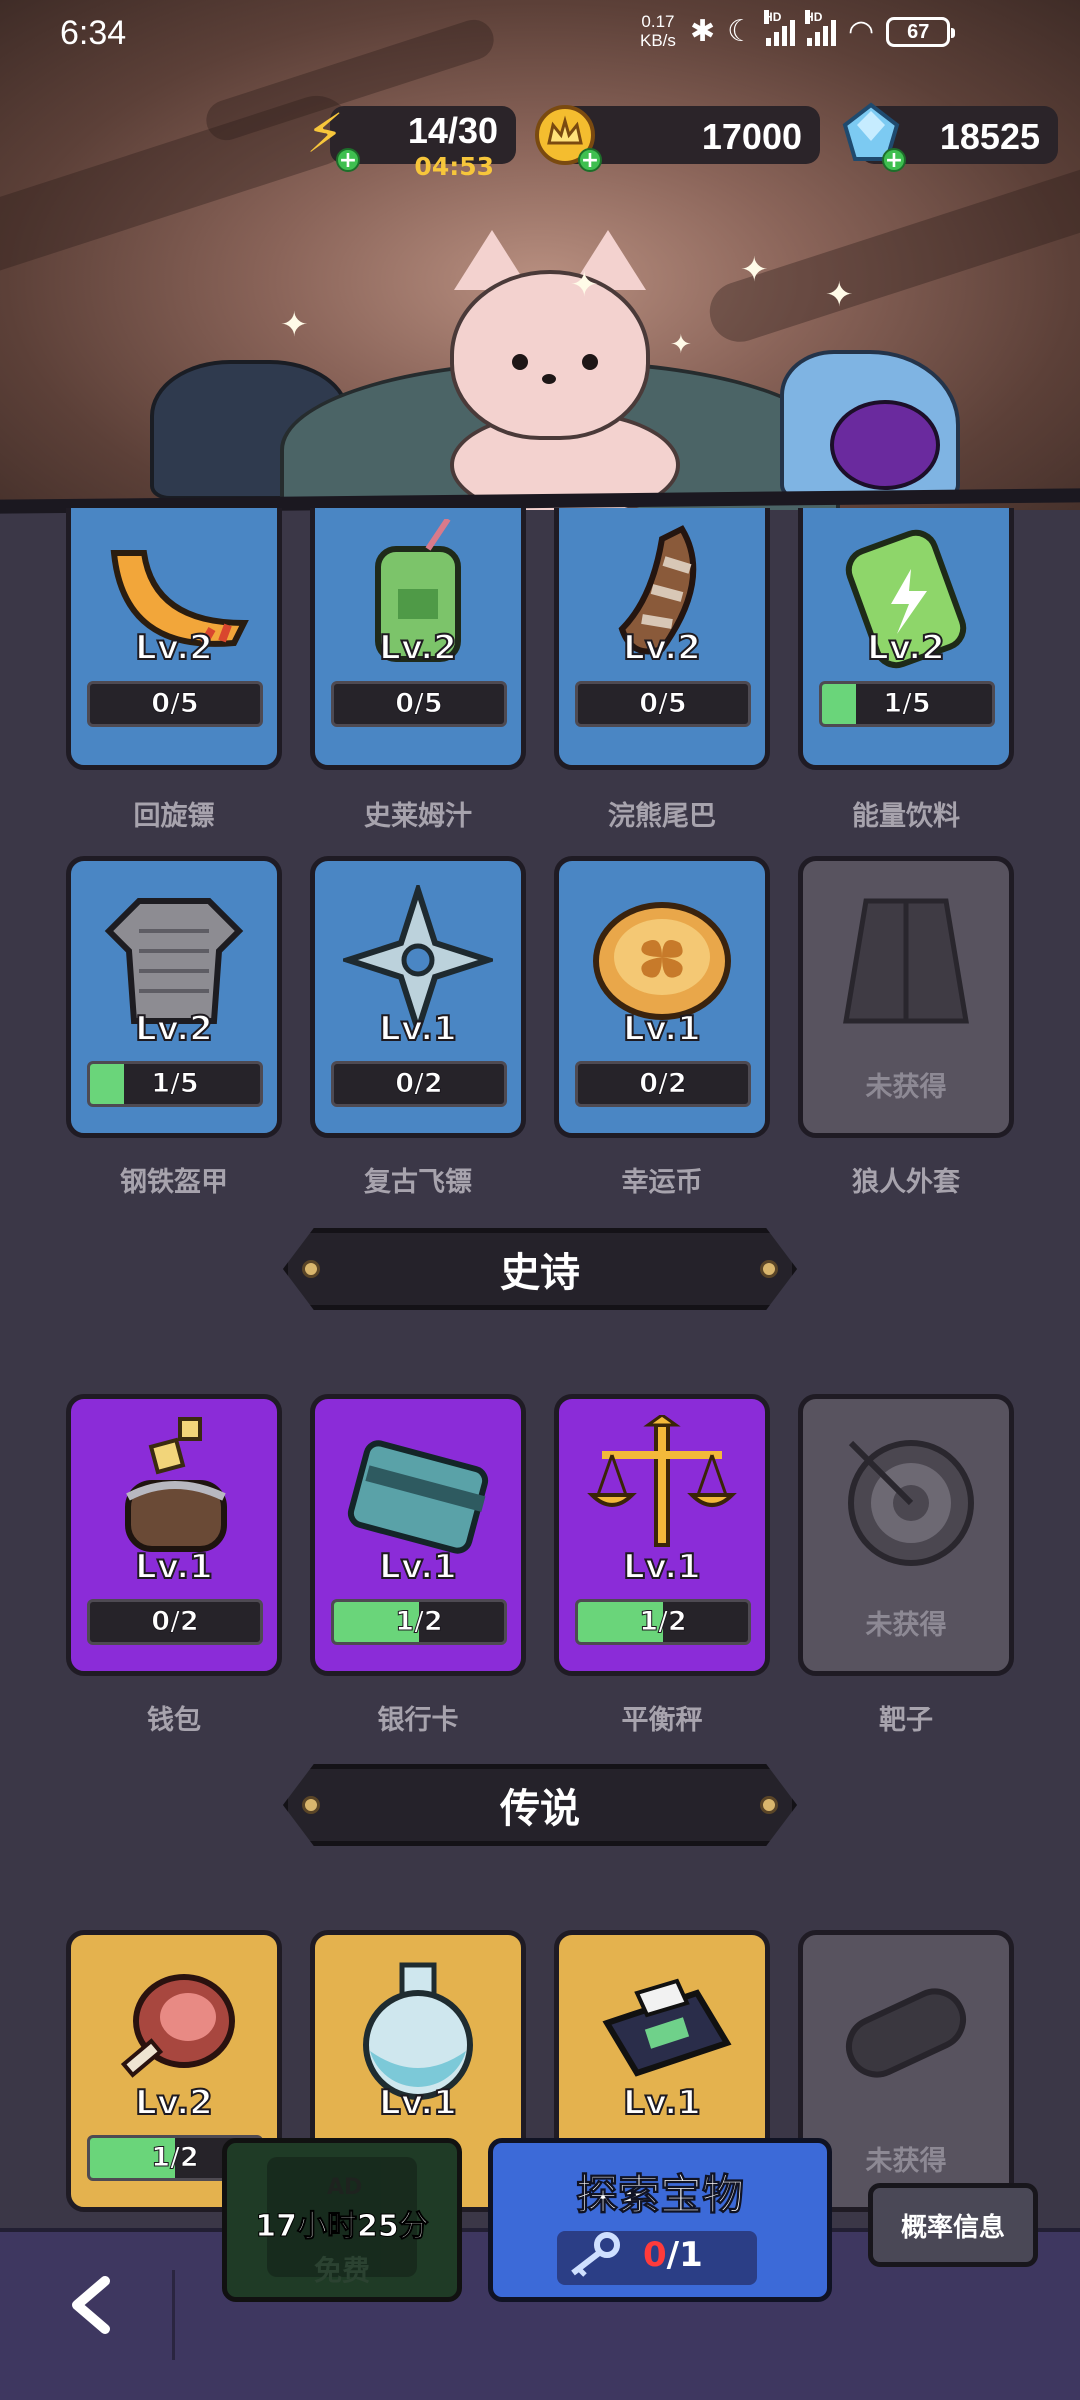 The image size is (1080, 2400). Describe the element at coordinates (454, 166) in the screenshot. I see `energy-timer: 04:53` at that location.